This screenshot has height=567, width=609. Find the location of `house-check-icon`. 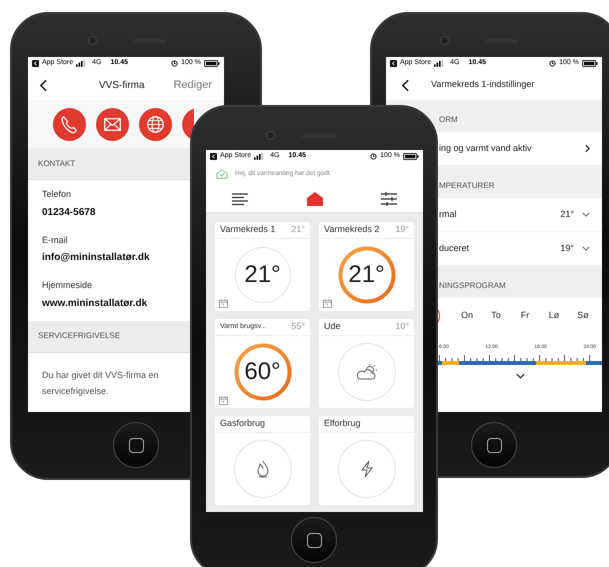

house-check-icon is located at coordinates (222, 174).